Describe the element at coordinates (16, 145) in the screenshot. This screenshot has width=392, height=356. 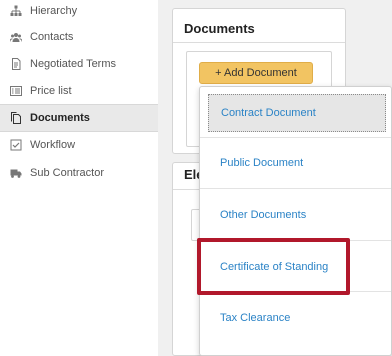
I see `checkbox-icon` at that location.